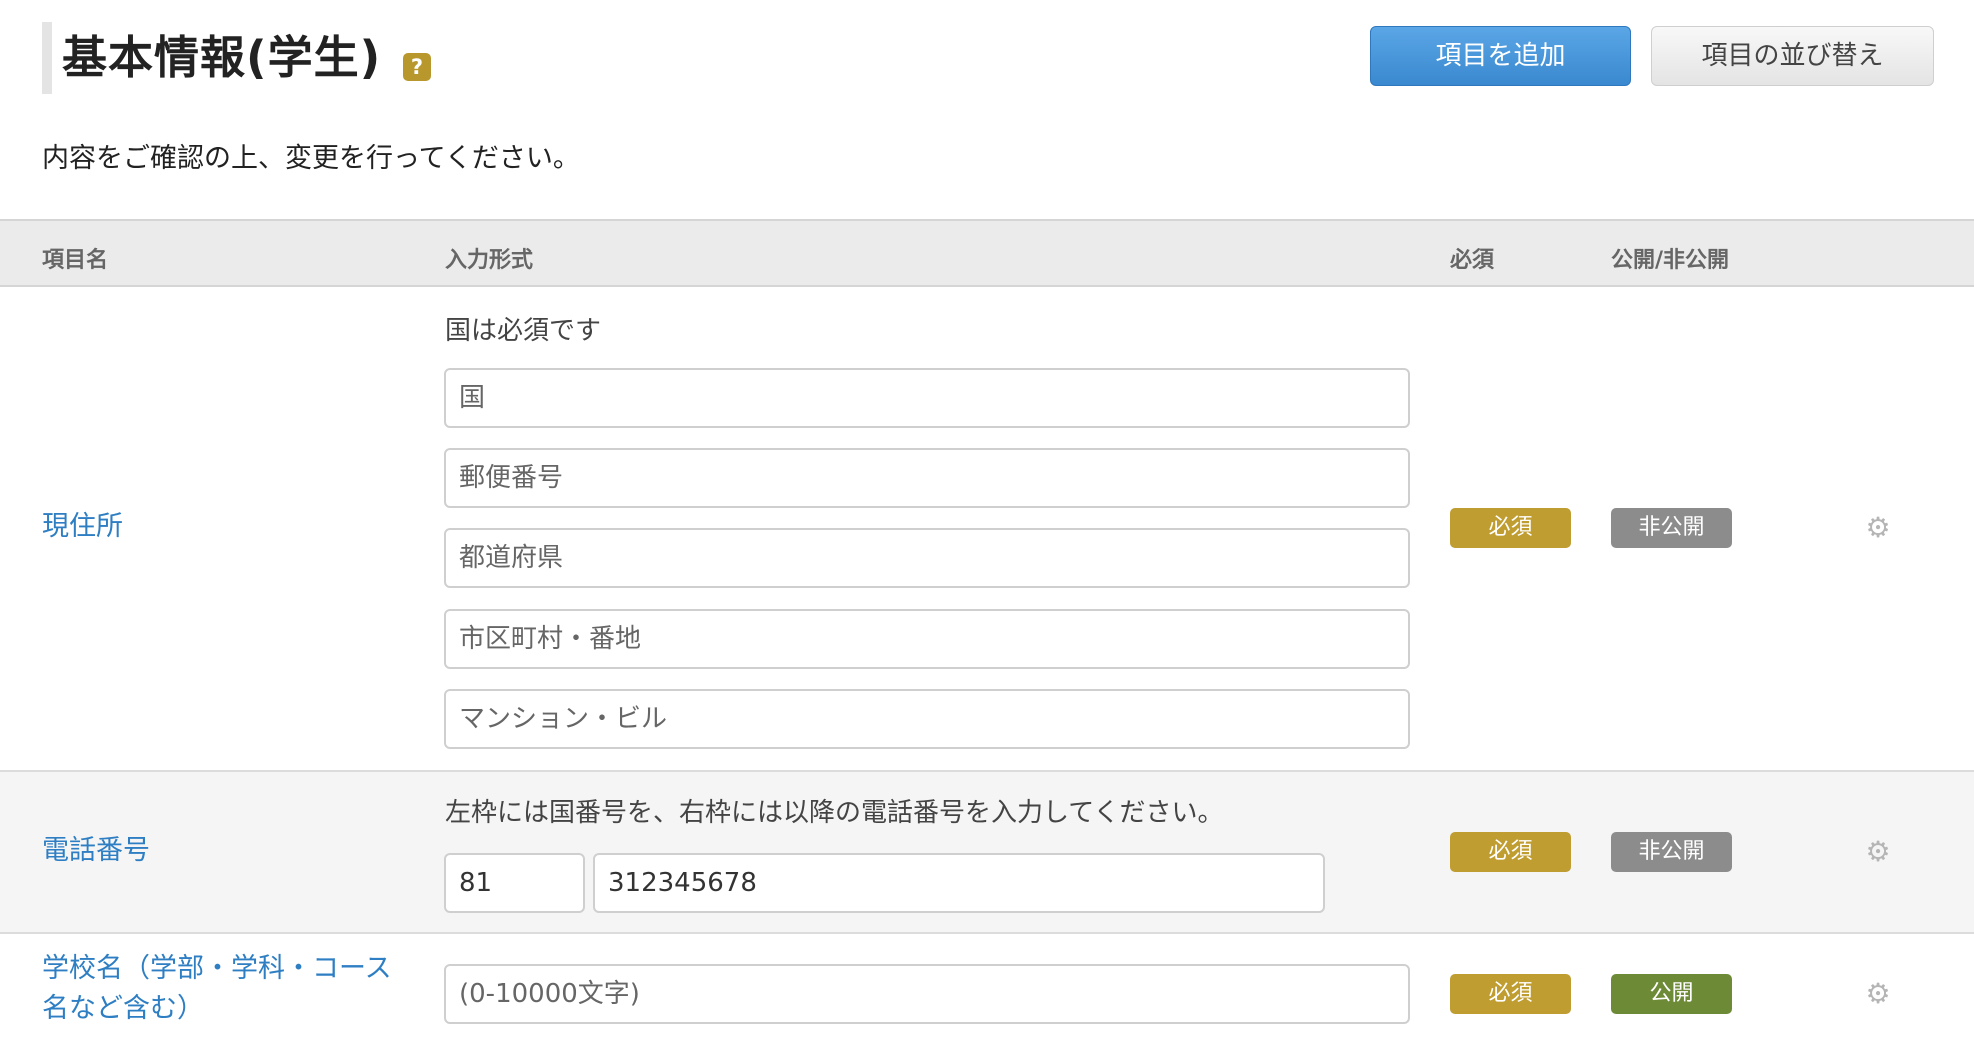 The height and width of the screenshot is (1044, 1974). I want to click on field-name-school: 学校名（学部・学科・コース名など含む）, so click(217, 989).